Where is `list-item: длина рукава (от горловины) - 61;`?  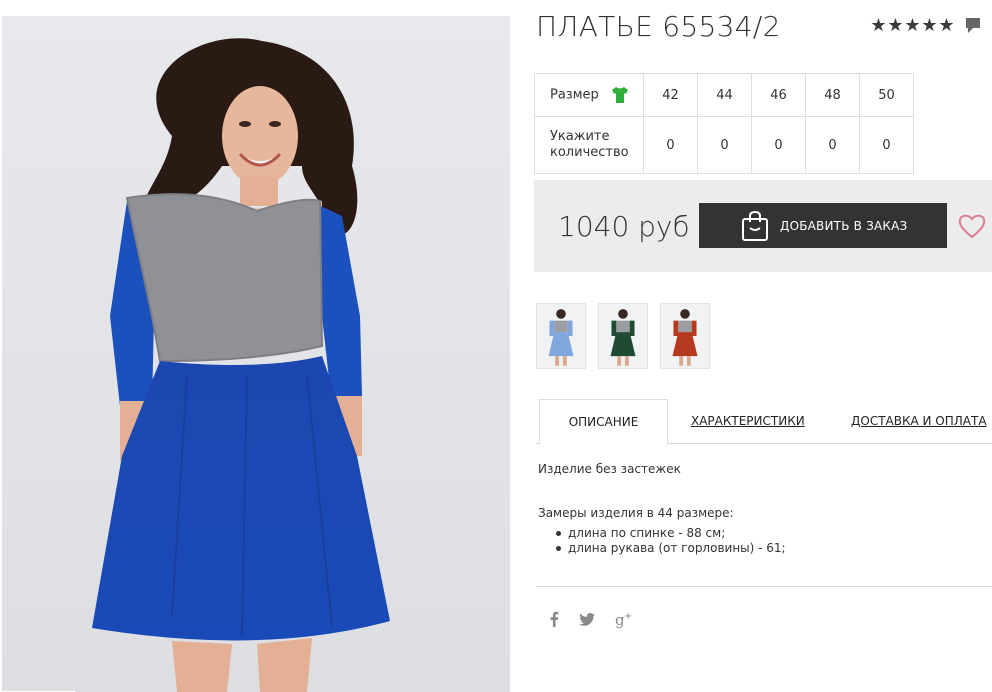
list-item: длина рукава (от горловины) - 61; is located at coordinates (670, 548).